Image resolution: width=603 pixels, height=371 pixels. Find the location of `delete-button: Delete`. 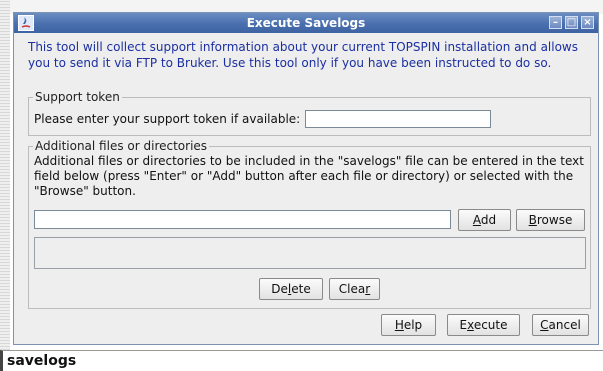

delete-button: Delete is located at coordinates (291, 289).